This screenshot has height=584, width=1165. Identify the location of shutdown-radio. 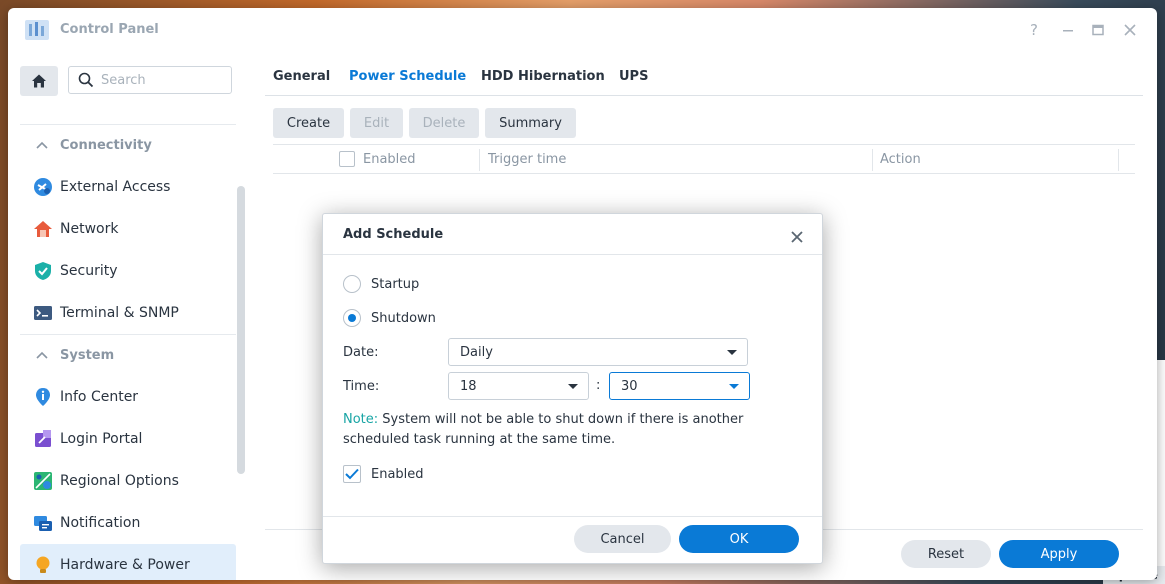
(352, 318).